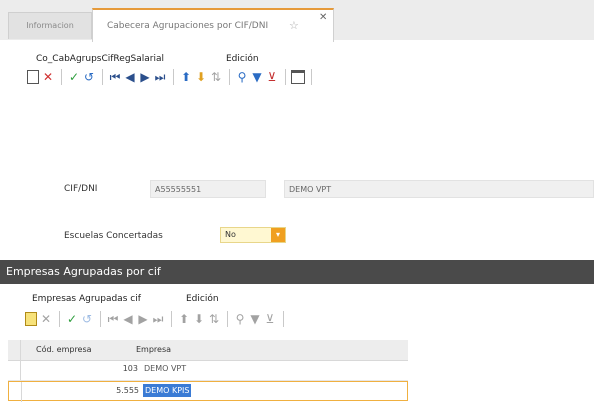 The image size is (594, 406). Describe the element at coordinates (100, 59) in the screenshot. I see `menu-co-cab: Co_CabAgrupsCifRegSalarial` at that location.